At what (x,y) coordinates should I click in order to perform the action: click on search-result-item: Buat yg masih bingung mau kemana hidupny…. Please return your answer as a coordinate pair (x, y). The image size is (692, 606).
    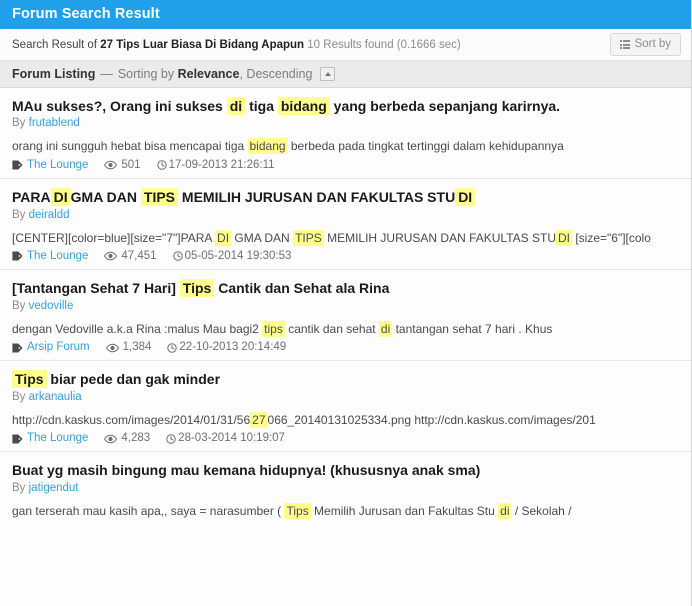
    Looking at the image, I should click on (345, 491).